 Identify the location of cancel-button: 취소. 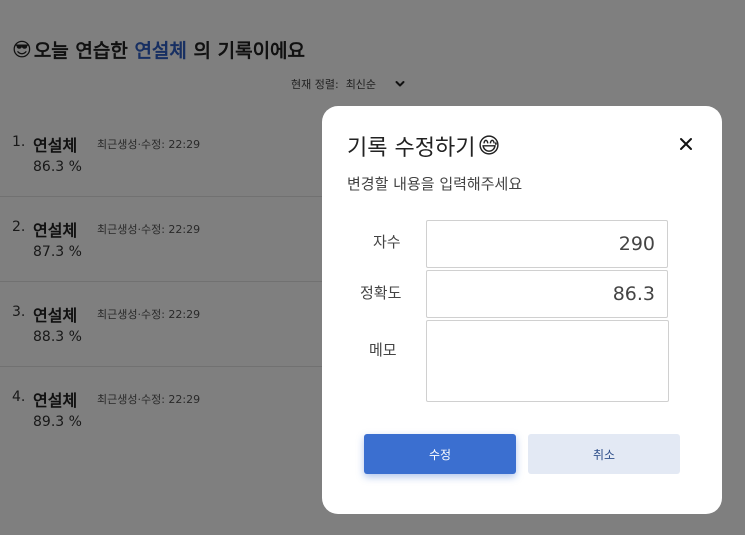
(604, 454).